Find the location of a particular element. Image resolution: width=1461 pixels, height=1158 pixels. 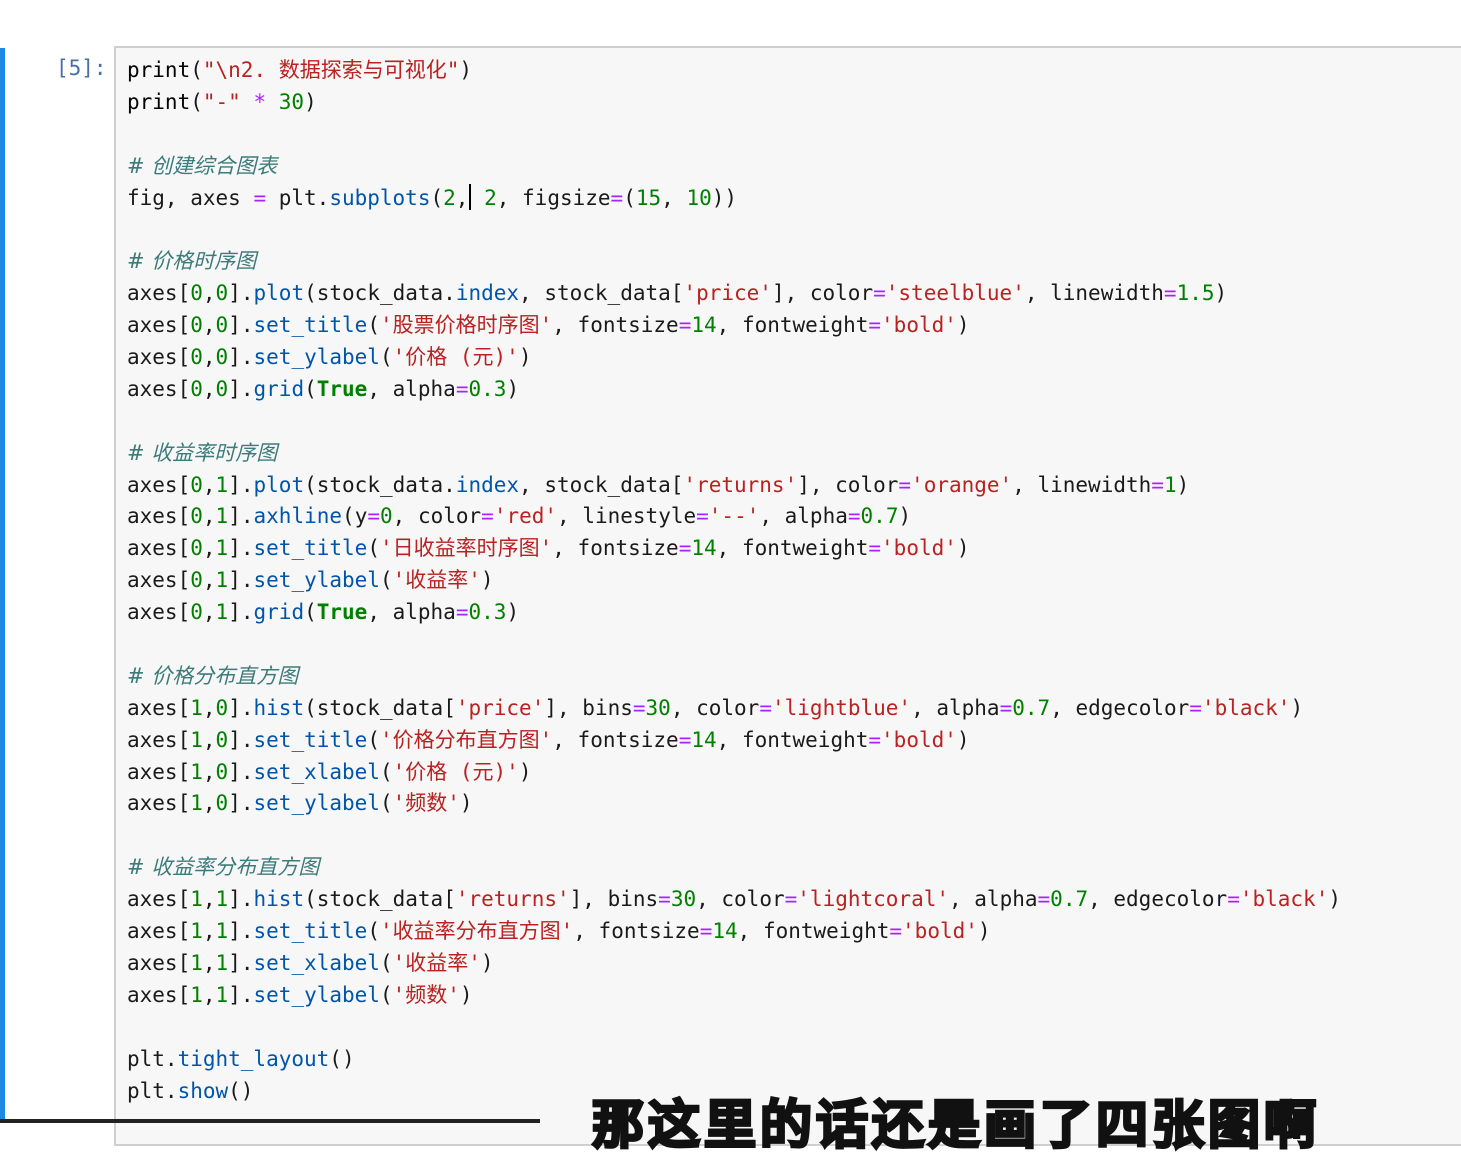

code-token: "-" is located at coordinates (221, 101).